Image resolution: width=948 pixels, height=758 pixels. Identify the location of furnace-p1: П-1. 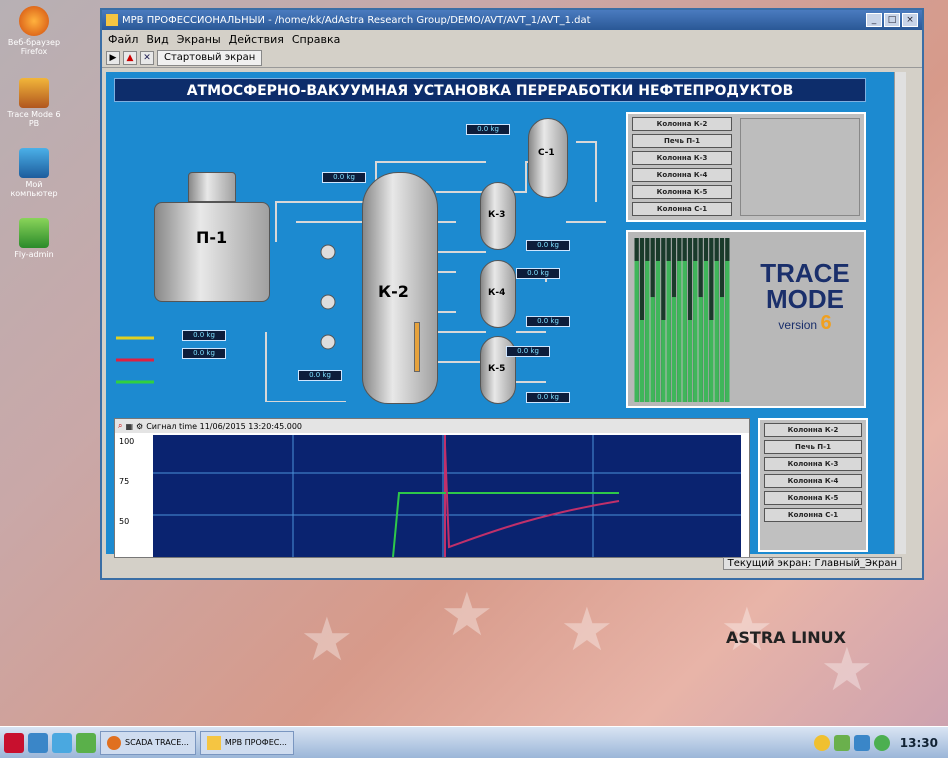
(212, 237).